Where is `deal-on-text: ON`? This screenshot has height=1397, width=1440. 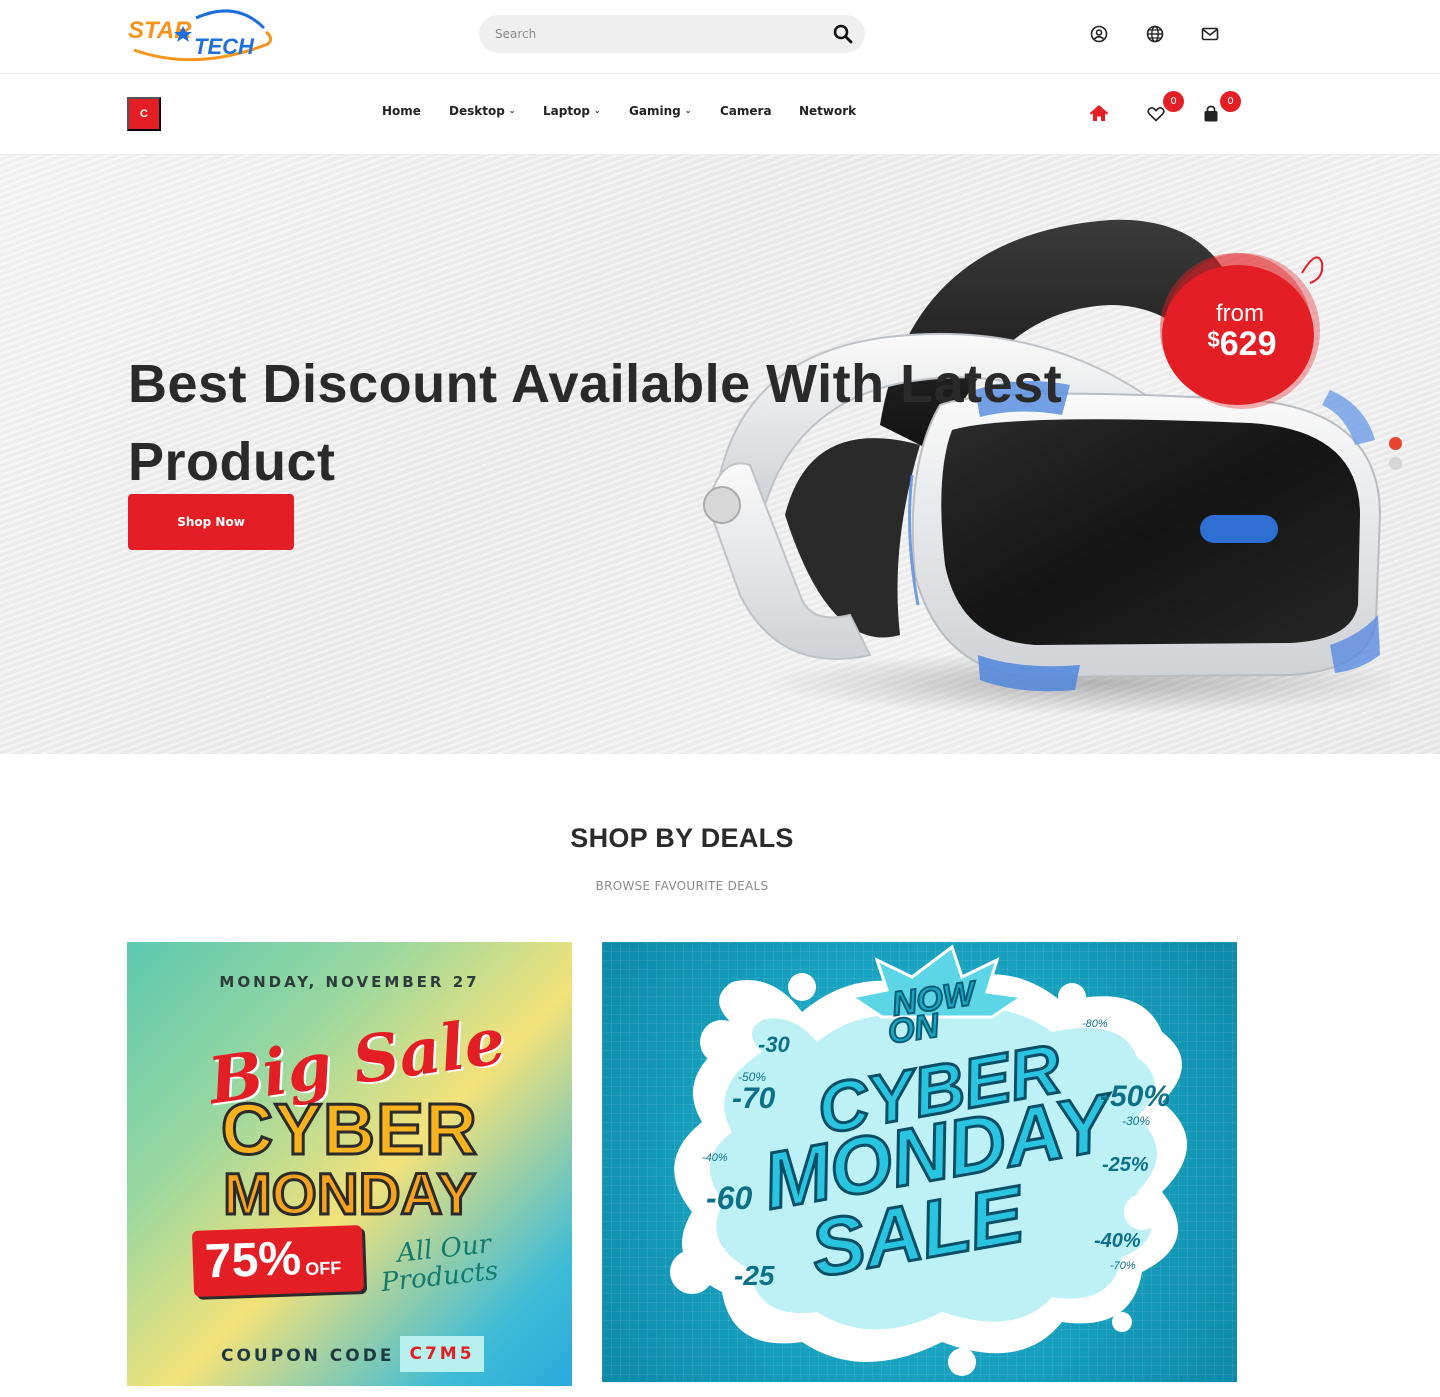 deal-on-text: ON is located at coordinates (914, 1029).